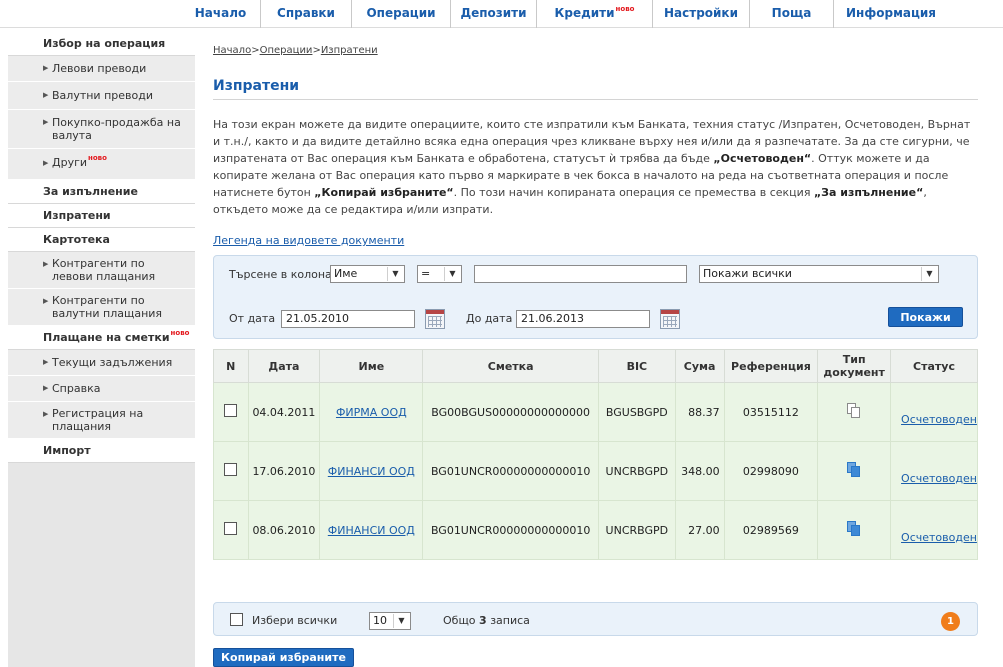 The image size is (1003, 667). I want to click on sidebar-item-payment-registration: ▶ Регистрация на плащания, so click(101, 420).